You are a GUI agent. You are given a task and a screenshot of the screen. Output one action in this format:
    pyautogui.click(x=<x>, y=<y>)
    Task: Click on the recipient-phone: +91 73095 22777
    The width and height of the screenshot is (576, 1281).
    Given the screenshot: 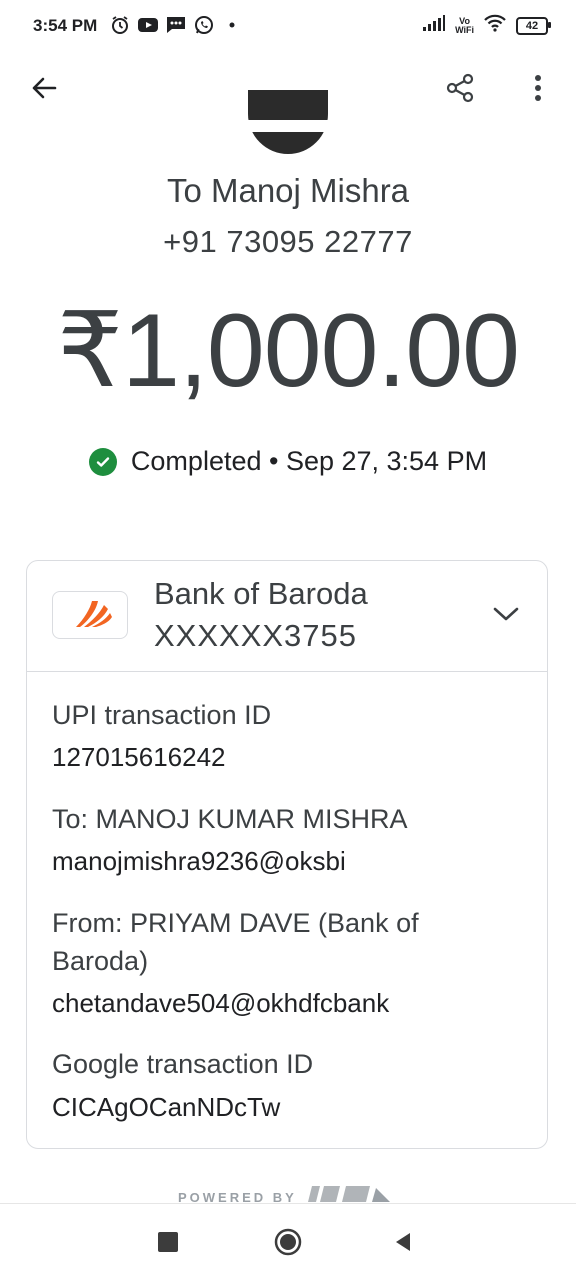 What is the action you would take?
    pyautogui.click(x=288, y=241)
    